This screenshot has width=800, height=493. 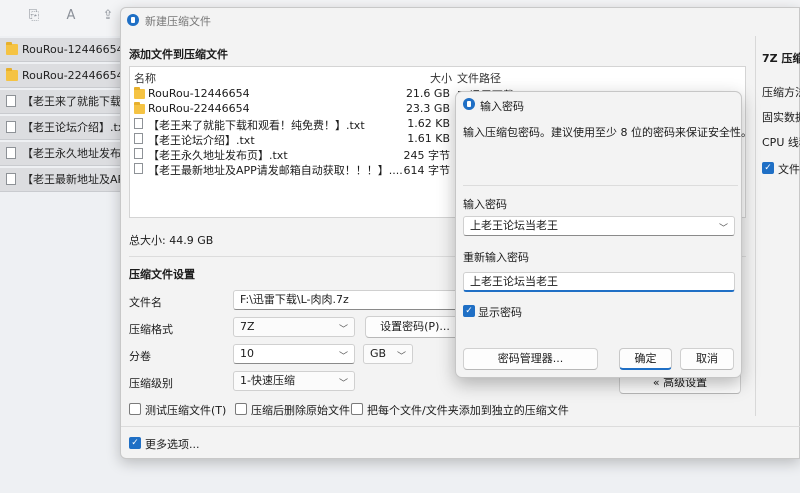 I want to click on dialog-title: 新建压缩文件, so click(x=178, y=21).